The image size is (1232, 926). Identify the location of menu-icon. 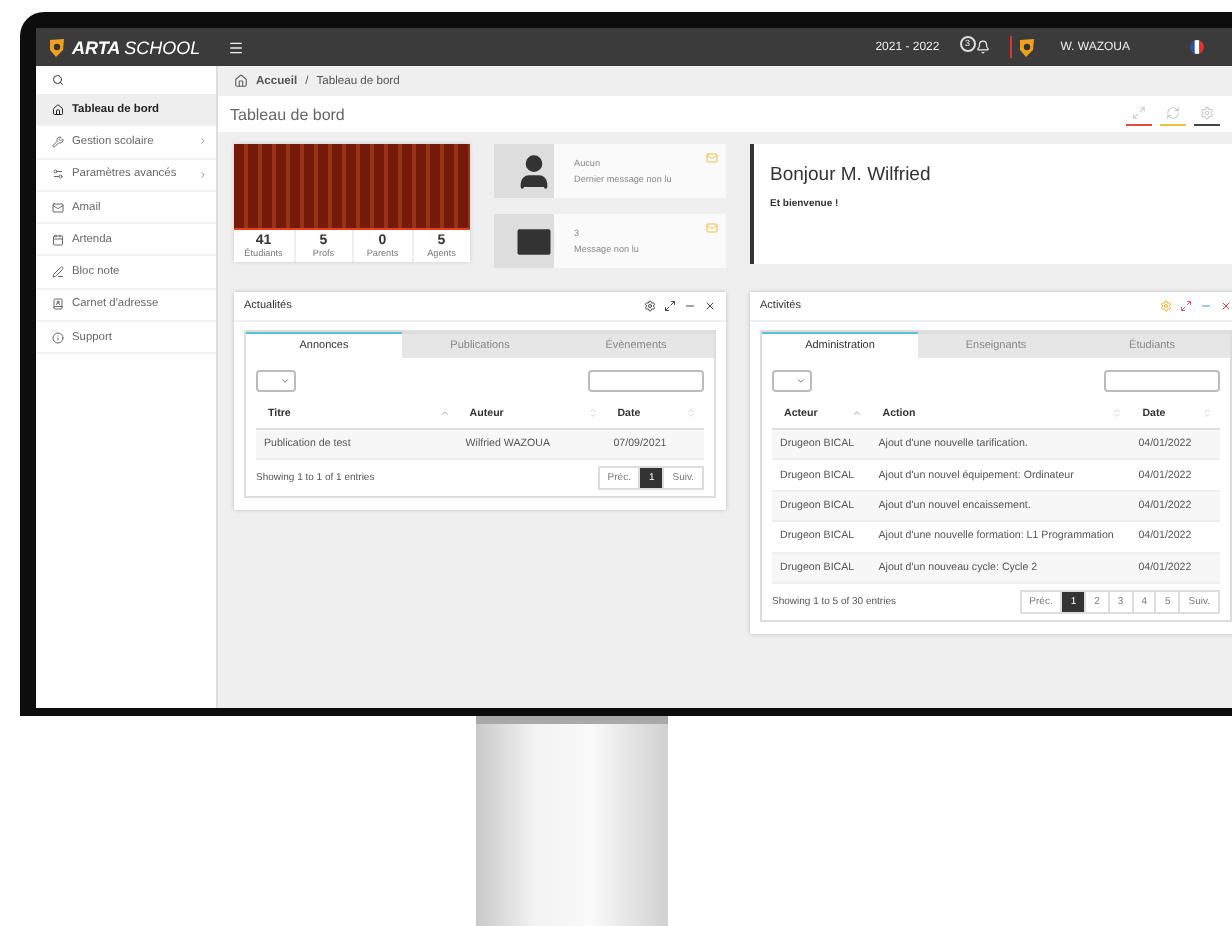
(236, 47).